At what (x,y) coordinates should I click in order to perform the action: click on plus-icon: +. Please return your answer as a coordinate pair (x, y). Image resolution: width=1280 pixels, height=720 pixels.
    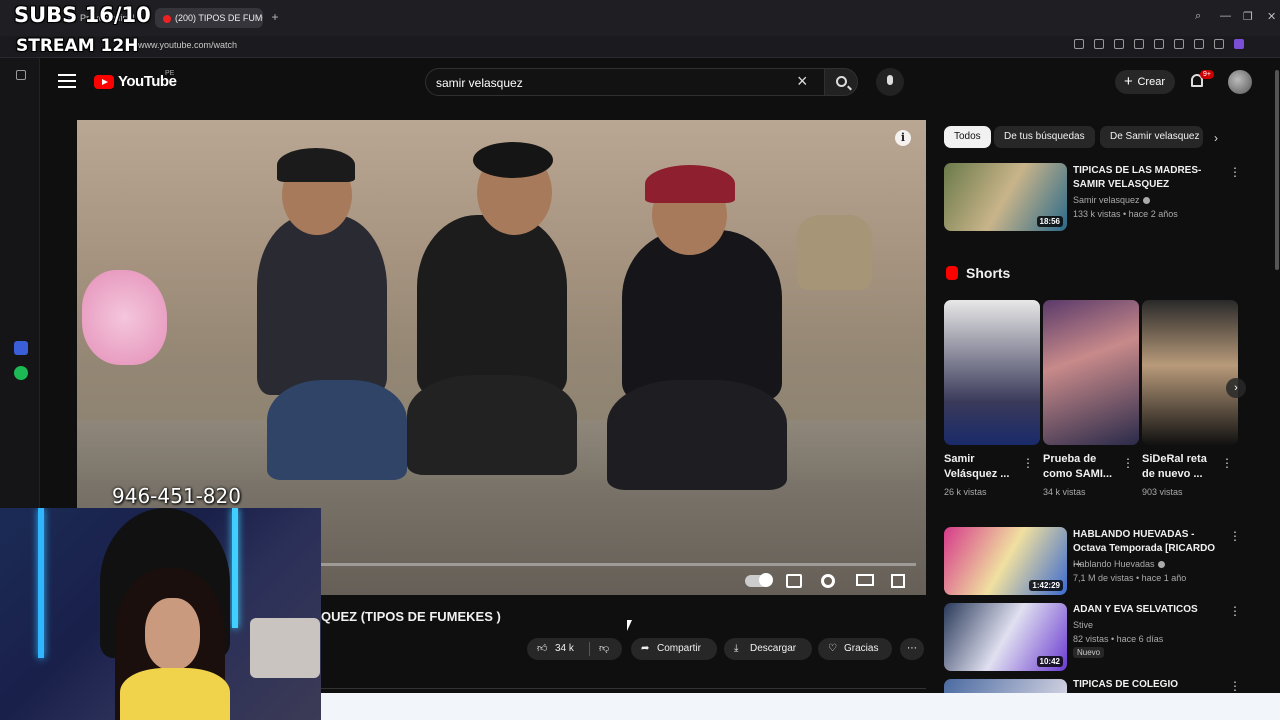
    Looking at the image, I should click on (1128, 81).